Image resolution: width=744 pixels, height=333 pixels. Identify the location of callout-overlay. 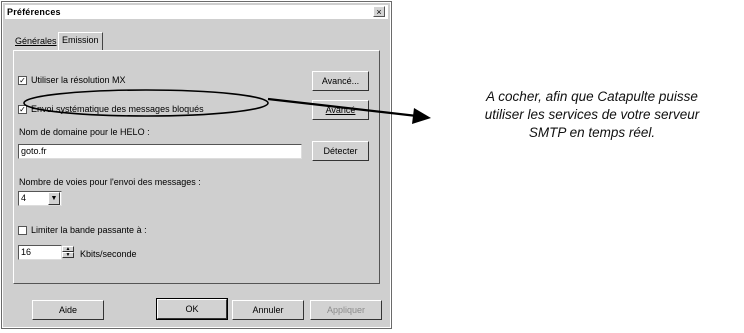
(227, 106).